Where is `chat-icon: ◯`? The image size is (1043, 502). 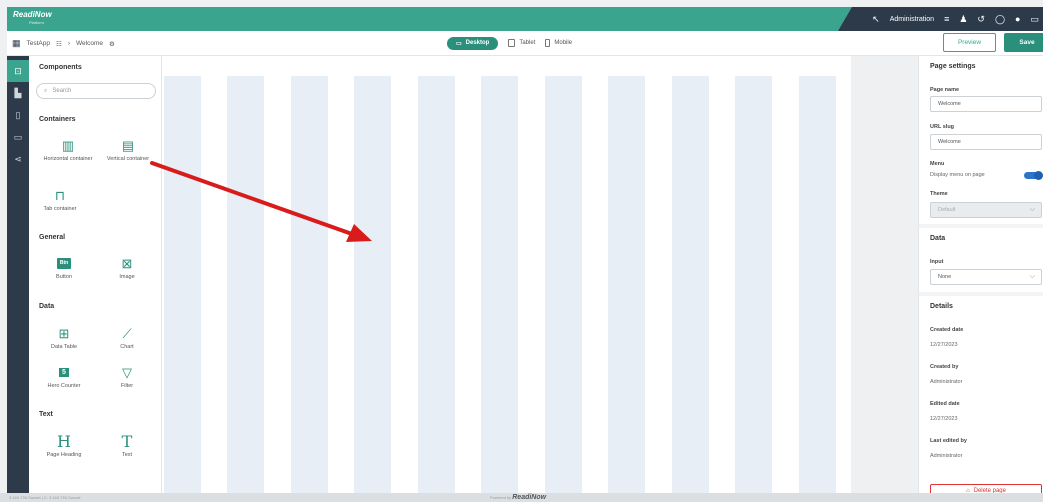 chat-icon: ◯ is located at coordinates (1000, 19).